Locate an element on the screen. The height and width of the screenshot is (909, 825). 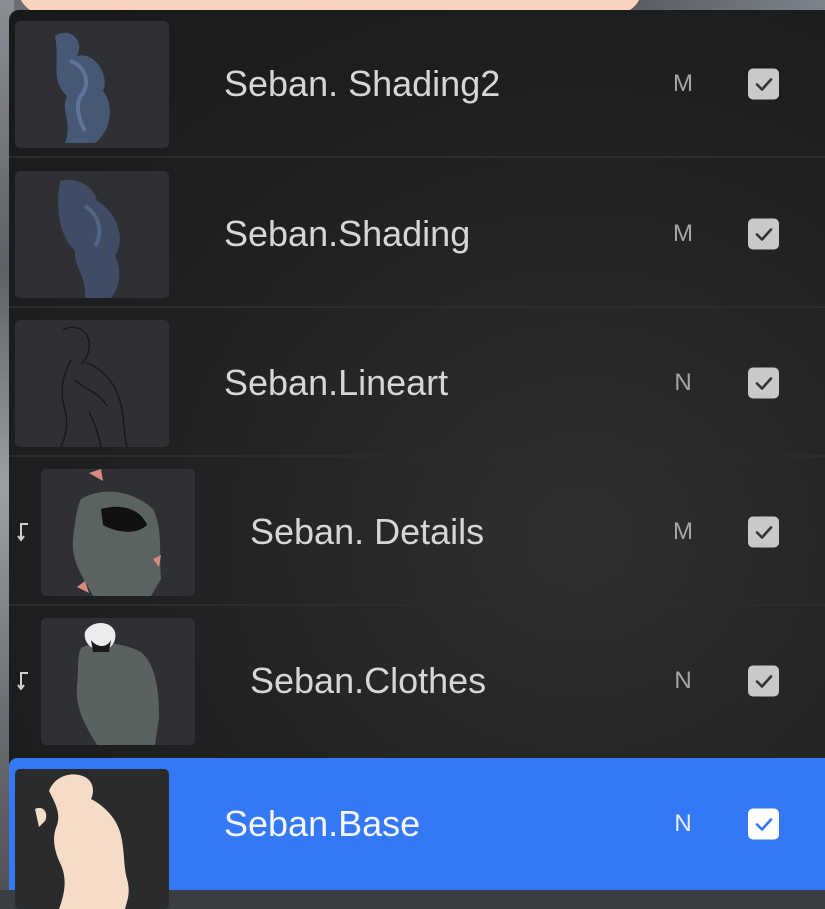
layer-name: Seban.Lineart is located at coordinates (336, 382).